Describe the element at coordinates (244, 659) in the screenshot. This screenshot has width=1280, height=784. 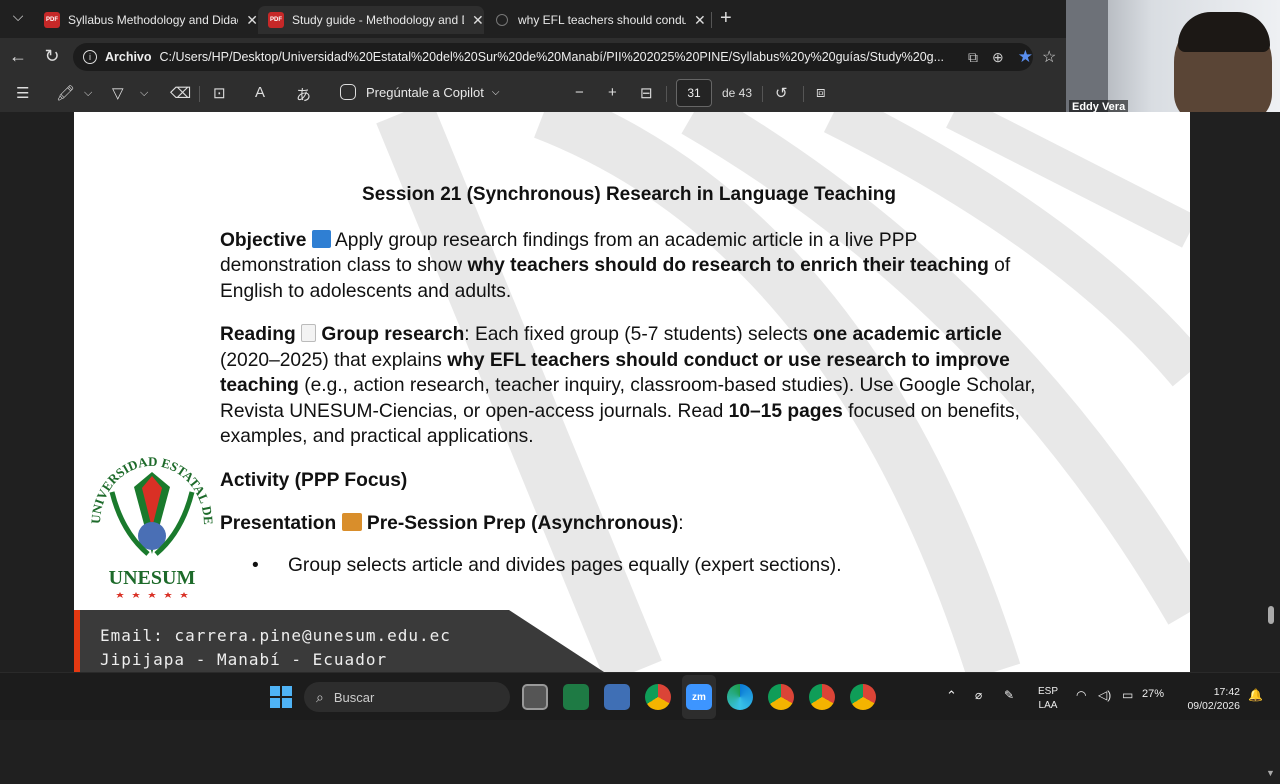
I see `footer-location: Jipijapa - Manabí - Ecuador` at that location.